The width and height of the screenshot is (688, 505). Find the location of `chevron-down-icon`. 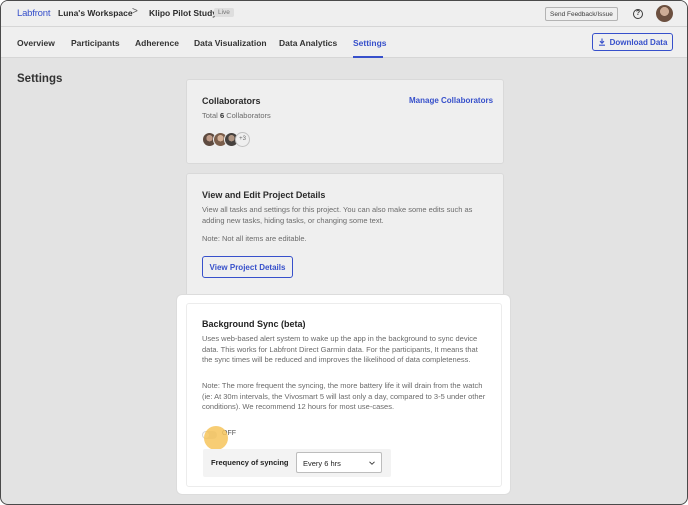

chevron-down-icon is located at coordinates (372, 463).